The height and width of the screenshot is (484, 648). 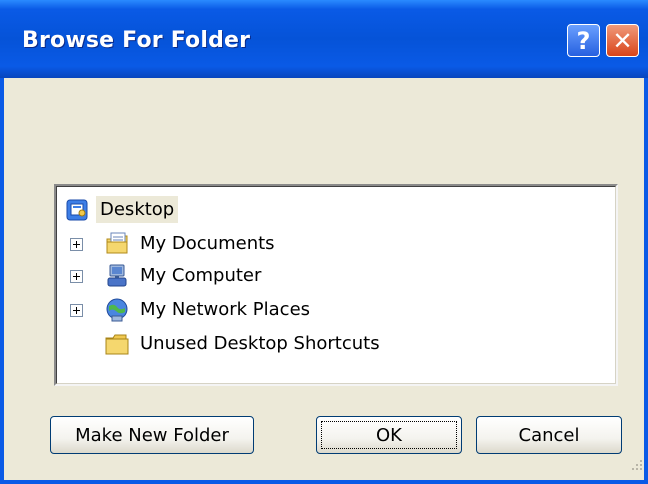 What do you see at coordinates (201, 275) in the screenshot?
I see `tree-item-label: My Computer` at bounding box center [201, 275].